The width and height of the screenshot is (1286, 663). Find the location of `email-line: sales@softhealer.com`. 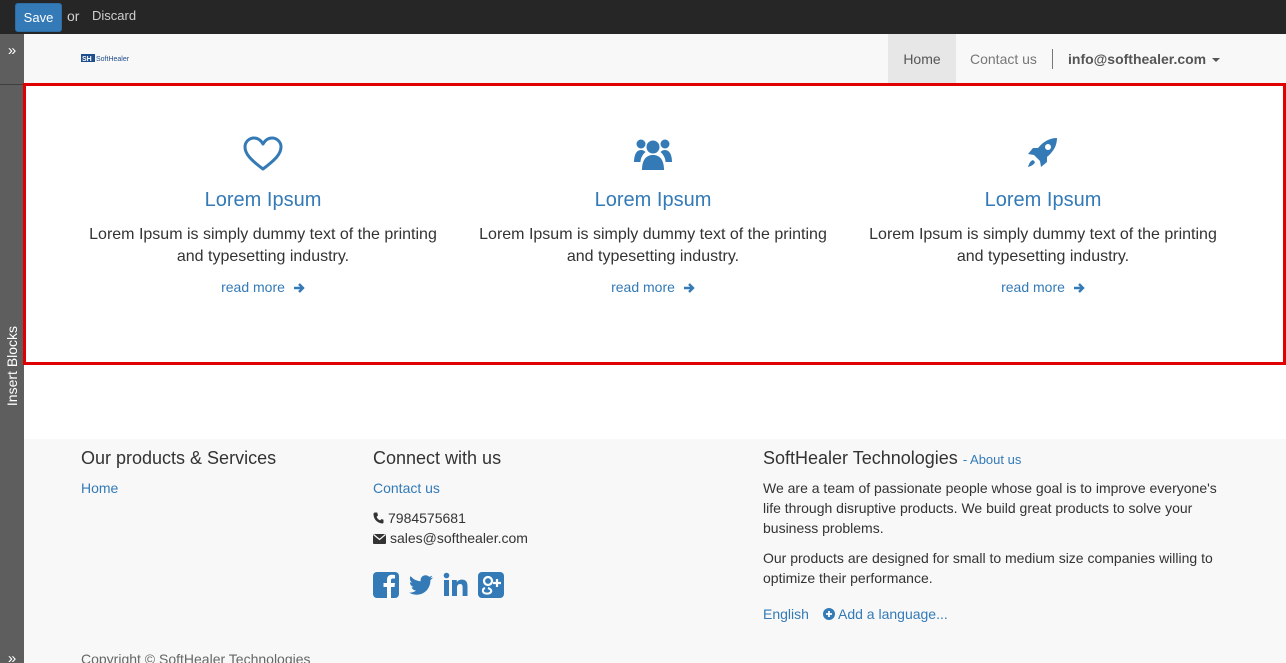

email-line: sales@softhealer.com is located at coordinates (450, 538).